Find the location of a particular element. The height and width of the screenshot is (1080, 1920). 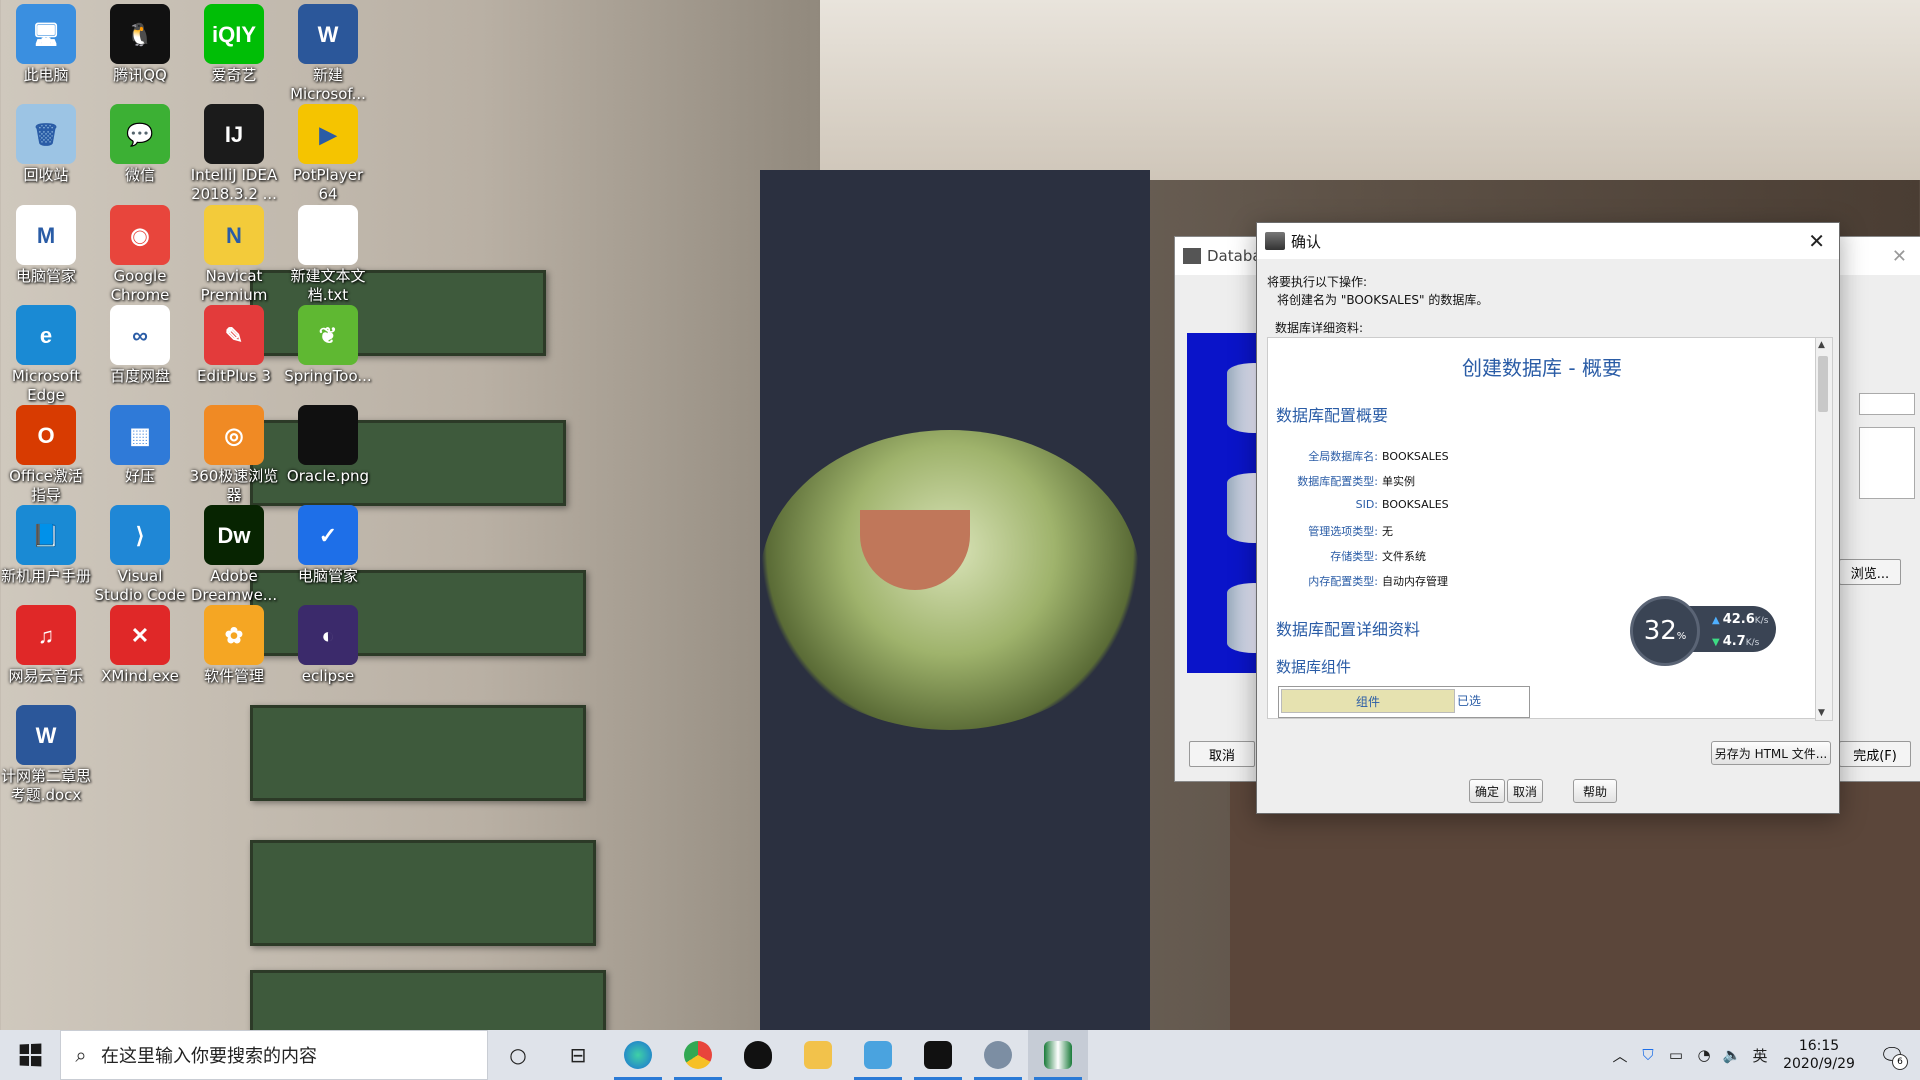

upload-unit: K/s is located at coordinates (1761, 621).